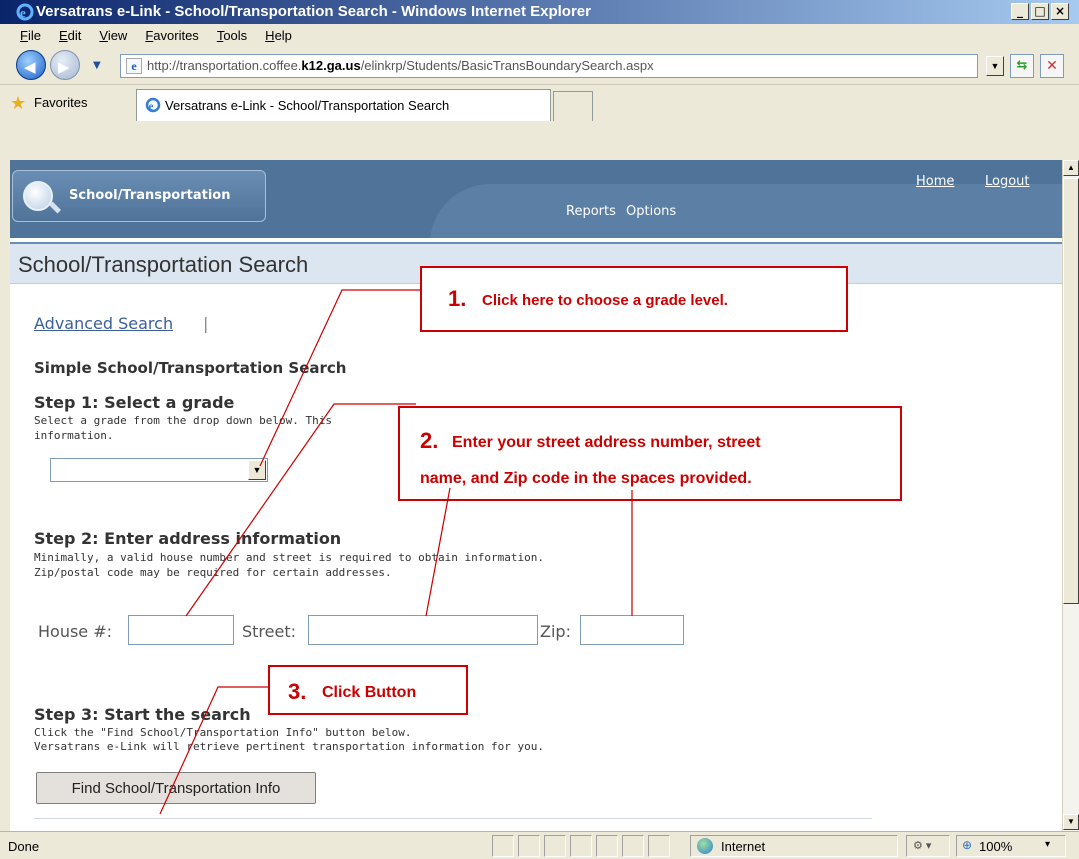 The height and width of the screenshot is (859, 1079). Describe the element at coordinates (257, 470) in the screenshot. I see `grade-dropdown-icon: ▼` at that location.